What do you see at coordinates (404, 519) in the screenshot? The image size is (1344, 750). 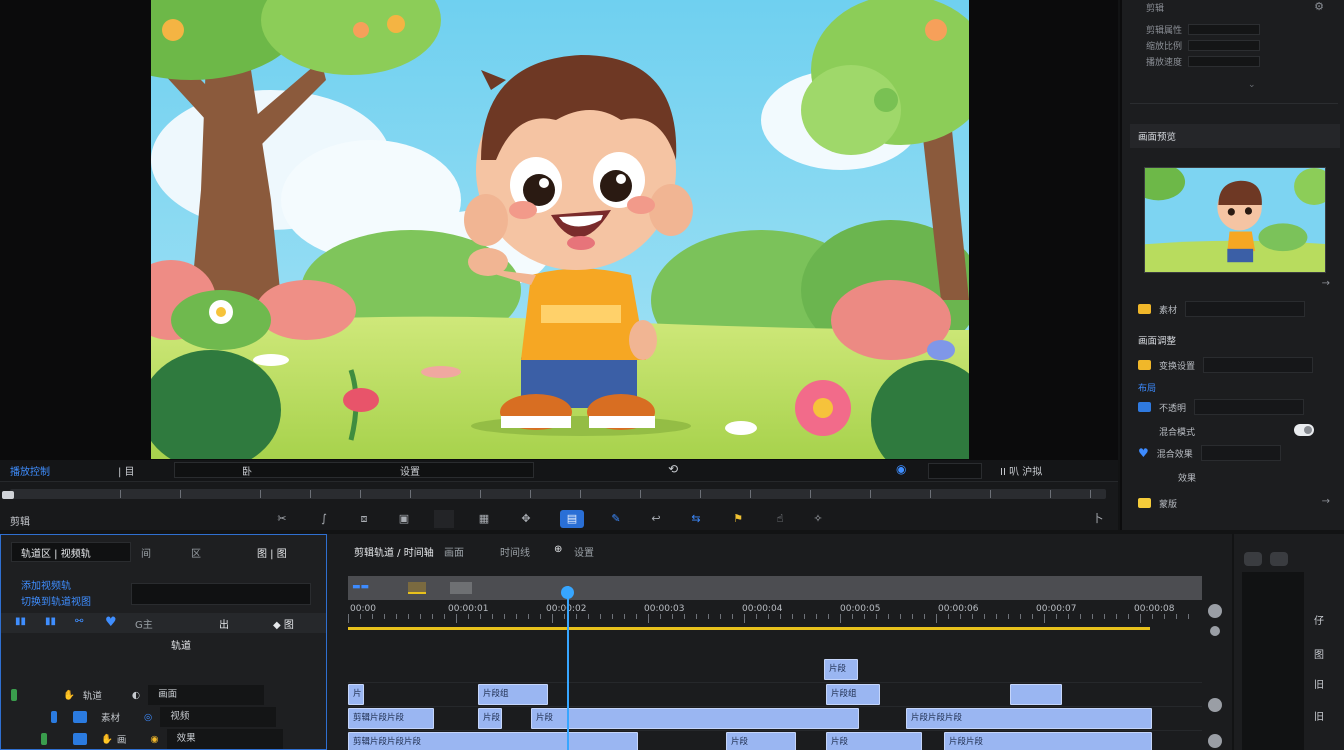 I see `frame-tool-icon: ▣` at bounding box center [404, 519].